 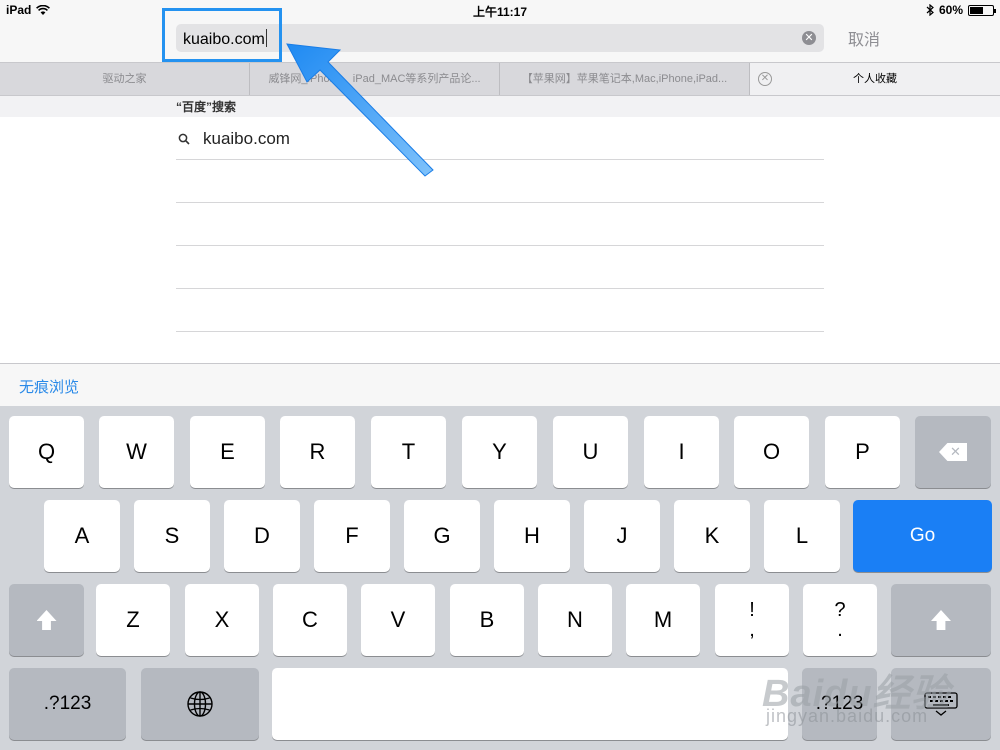 What do you see at coordinates (133, 620) in the screenshot?
I see `key-z: Z` at bounding box center [133, 620].